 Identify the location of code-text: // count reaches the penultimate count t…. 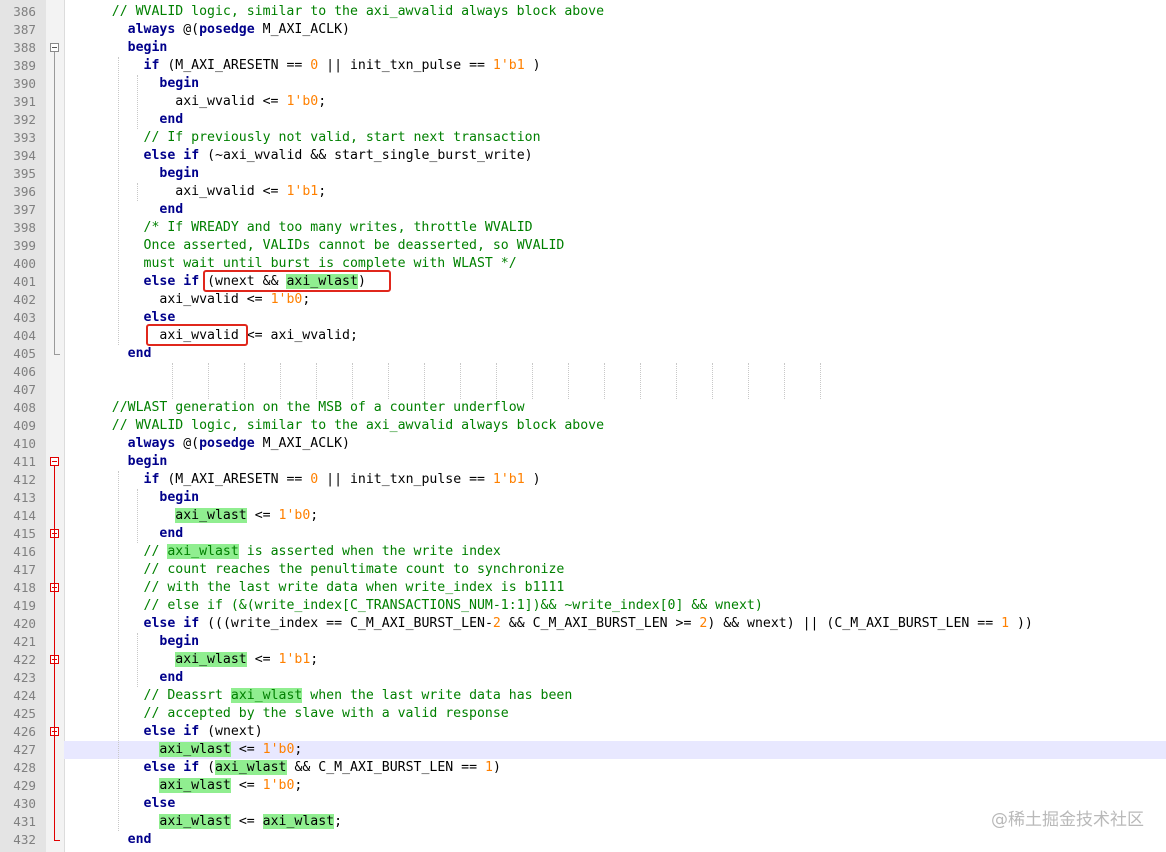
(322, 570).